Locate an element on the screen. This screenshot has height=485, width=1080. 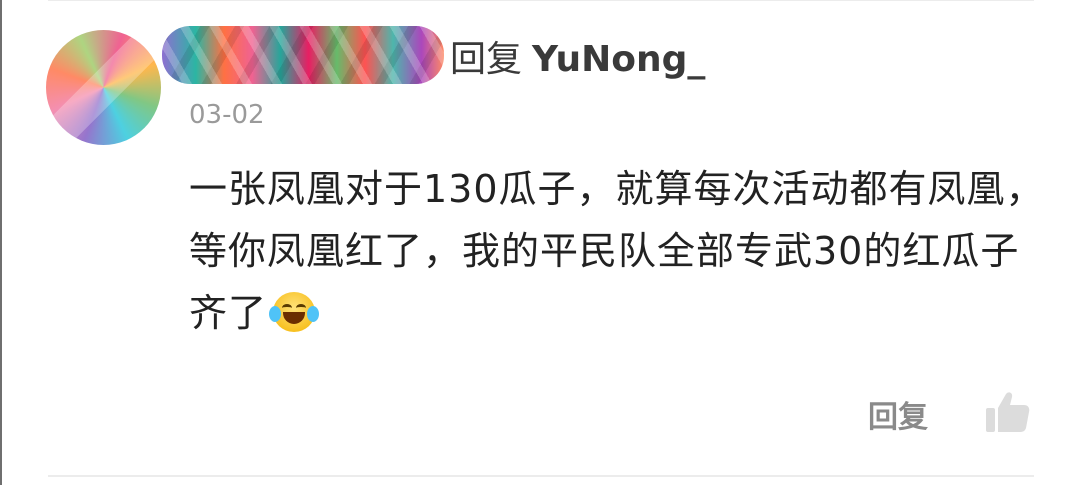
bottom-divider is located at coordinates (541, 476).